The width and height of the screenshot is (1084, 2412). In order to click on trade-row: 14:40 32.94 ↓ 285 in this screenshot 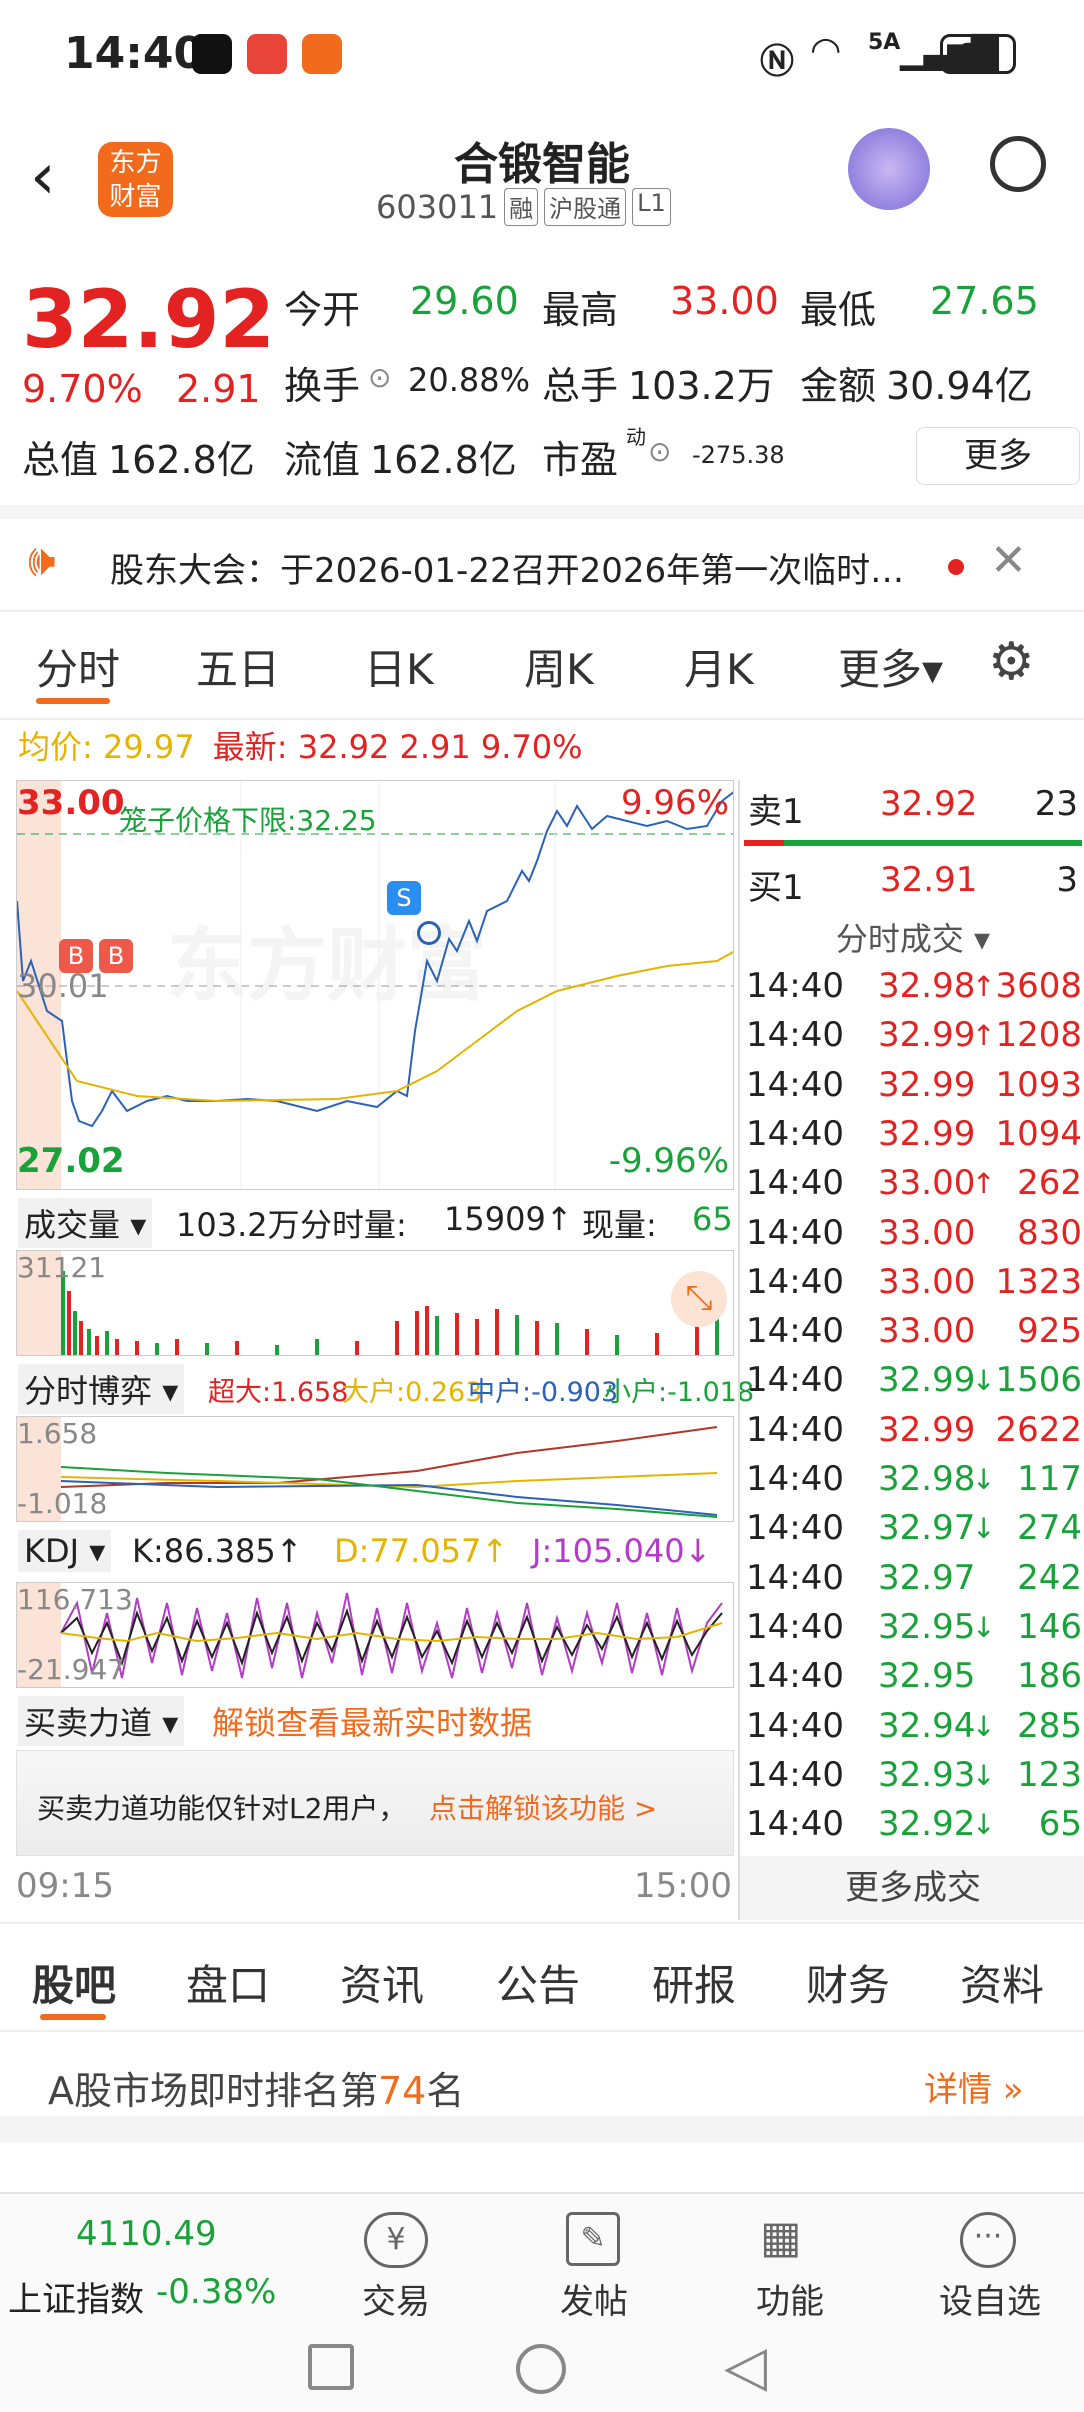, I will do `click(914, 1730)`.